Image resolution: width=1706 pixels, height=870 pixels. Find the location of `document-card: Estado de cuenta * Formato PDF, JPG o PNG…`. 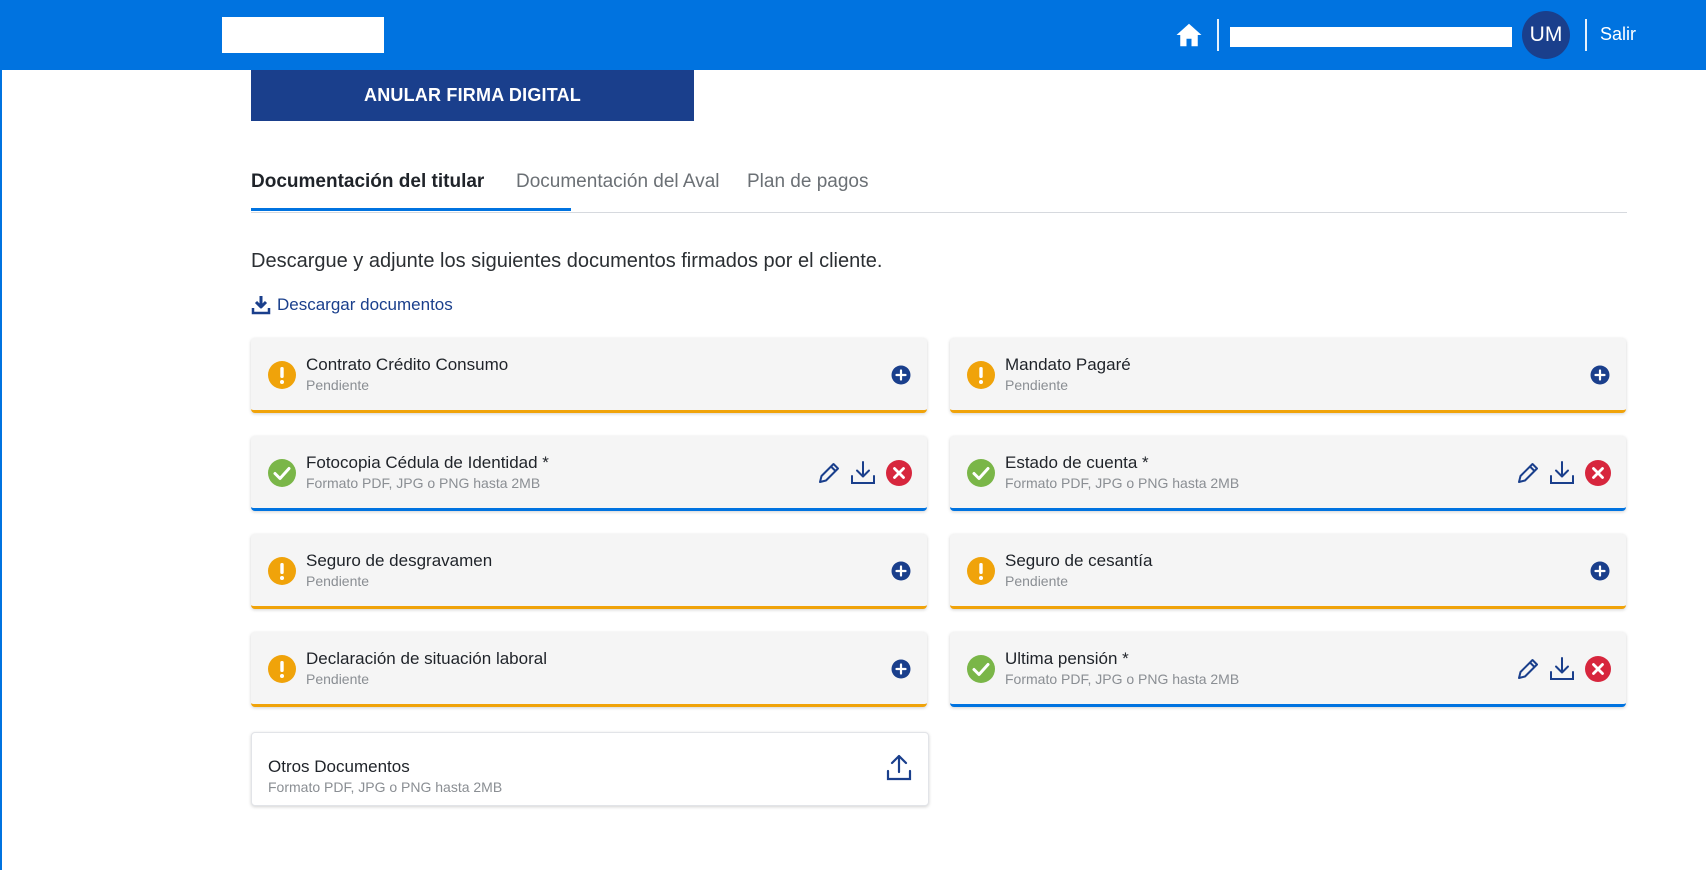

document-card: Estado de cuenta * Formato PDF, JPG o PNG… is located at coordinates (1288, 473).